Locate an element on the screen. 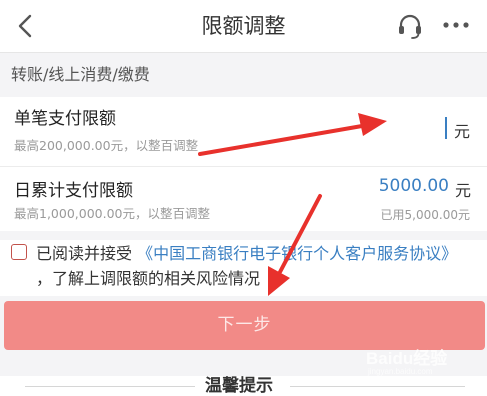  daily-payment-unit: 元 is located at coordinates (463, 190).